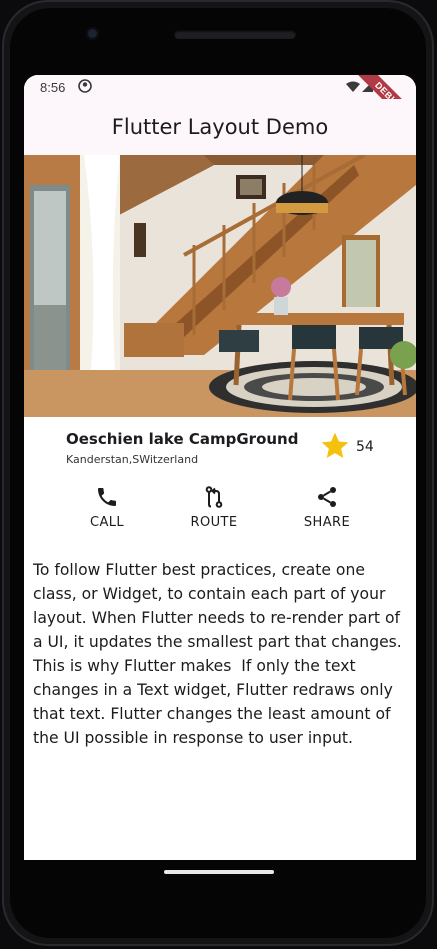 The height and width of the screenshot is (949, 437). I want to click on place-name: Oeschien lake CampGround, so click(182, 439).